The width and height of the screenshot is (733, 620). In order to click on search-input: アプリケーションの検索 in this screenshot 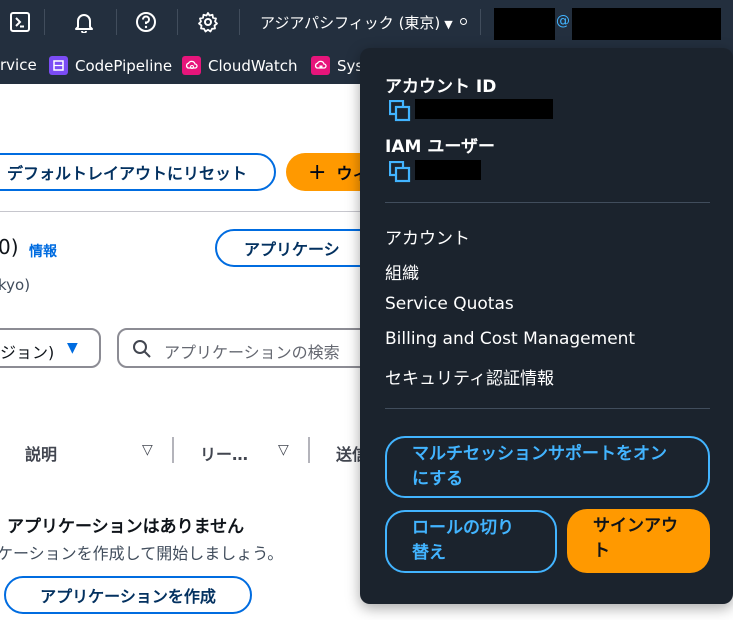, I will do `click(252, 348)`.